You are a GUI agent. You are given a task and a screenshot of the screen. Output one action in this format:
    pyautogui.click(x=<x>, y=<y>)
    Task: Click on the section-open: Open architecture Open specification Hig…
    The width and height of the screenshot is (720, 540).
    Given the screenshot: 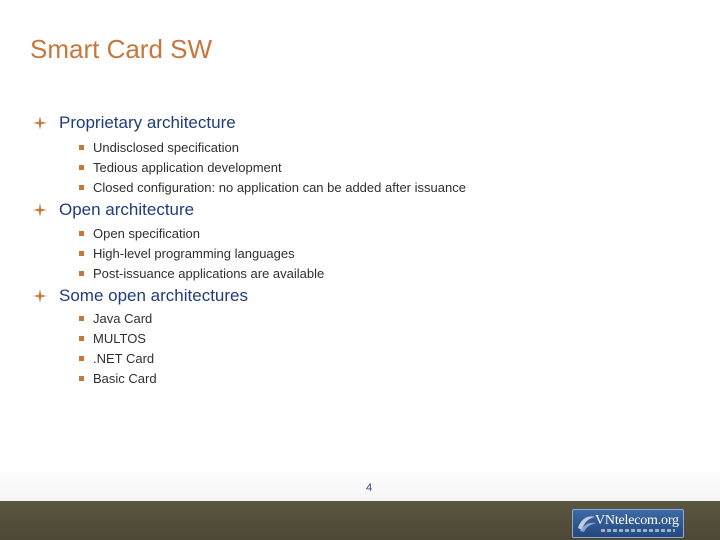 What is the action you would take?
    pyautogui.click(x=178, y=240)
    